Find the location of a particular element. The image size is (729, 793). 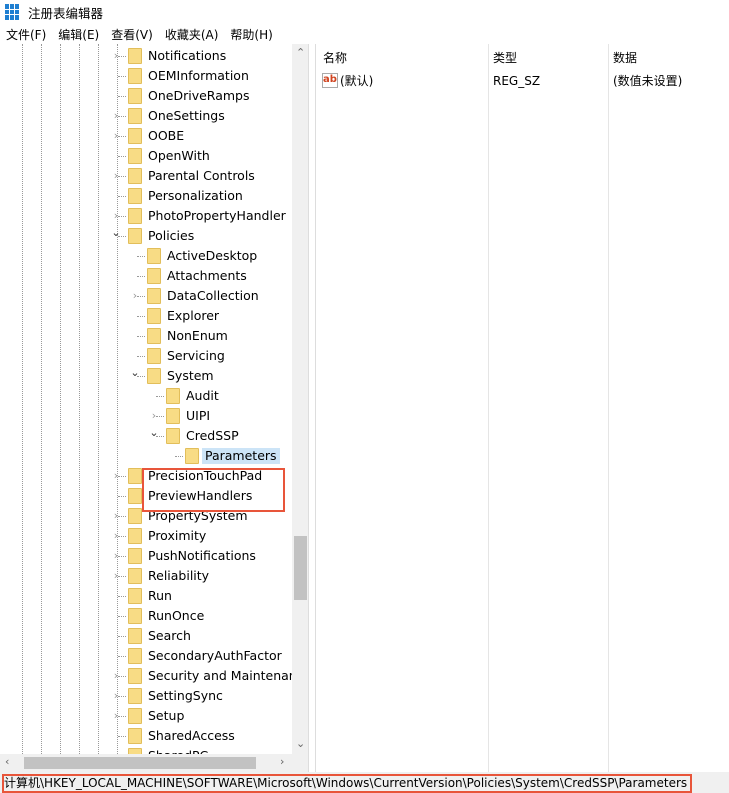

tree-item: Run is located at coordinates (146, 596).